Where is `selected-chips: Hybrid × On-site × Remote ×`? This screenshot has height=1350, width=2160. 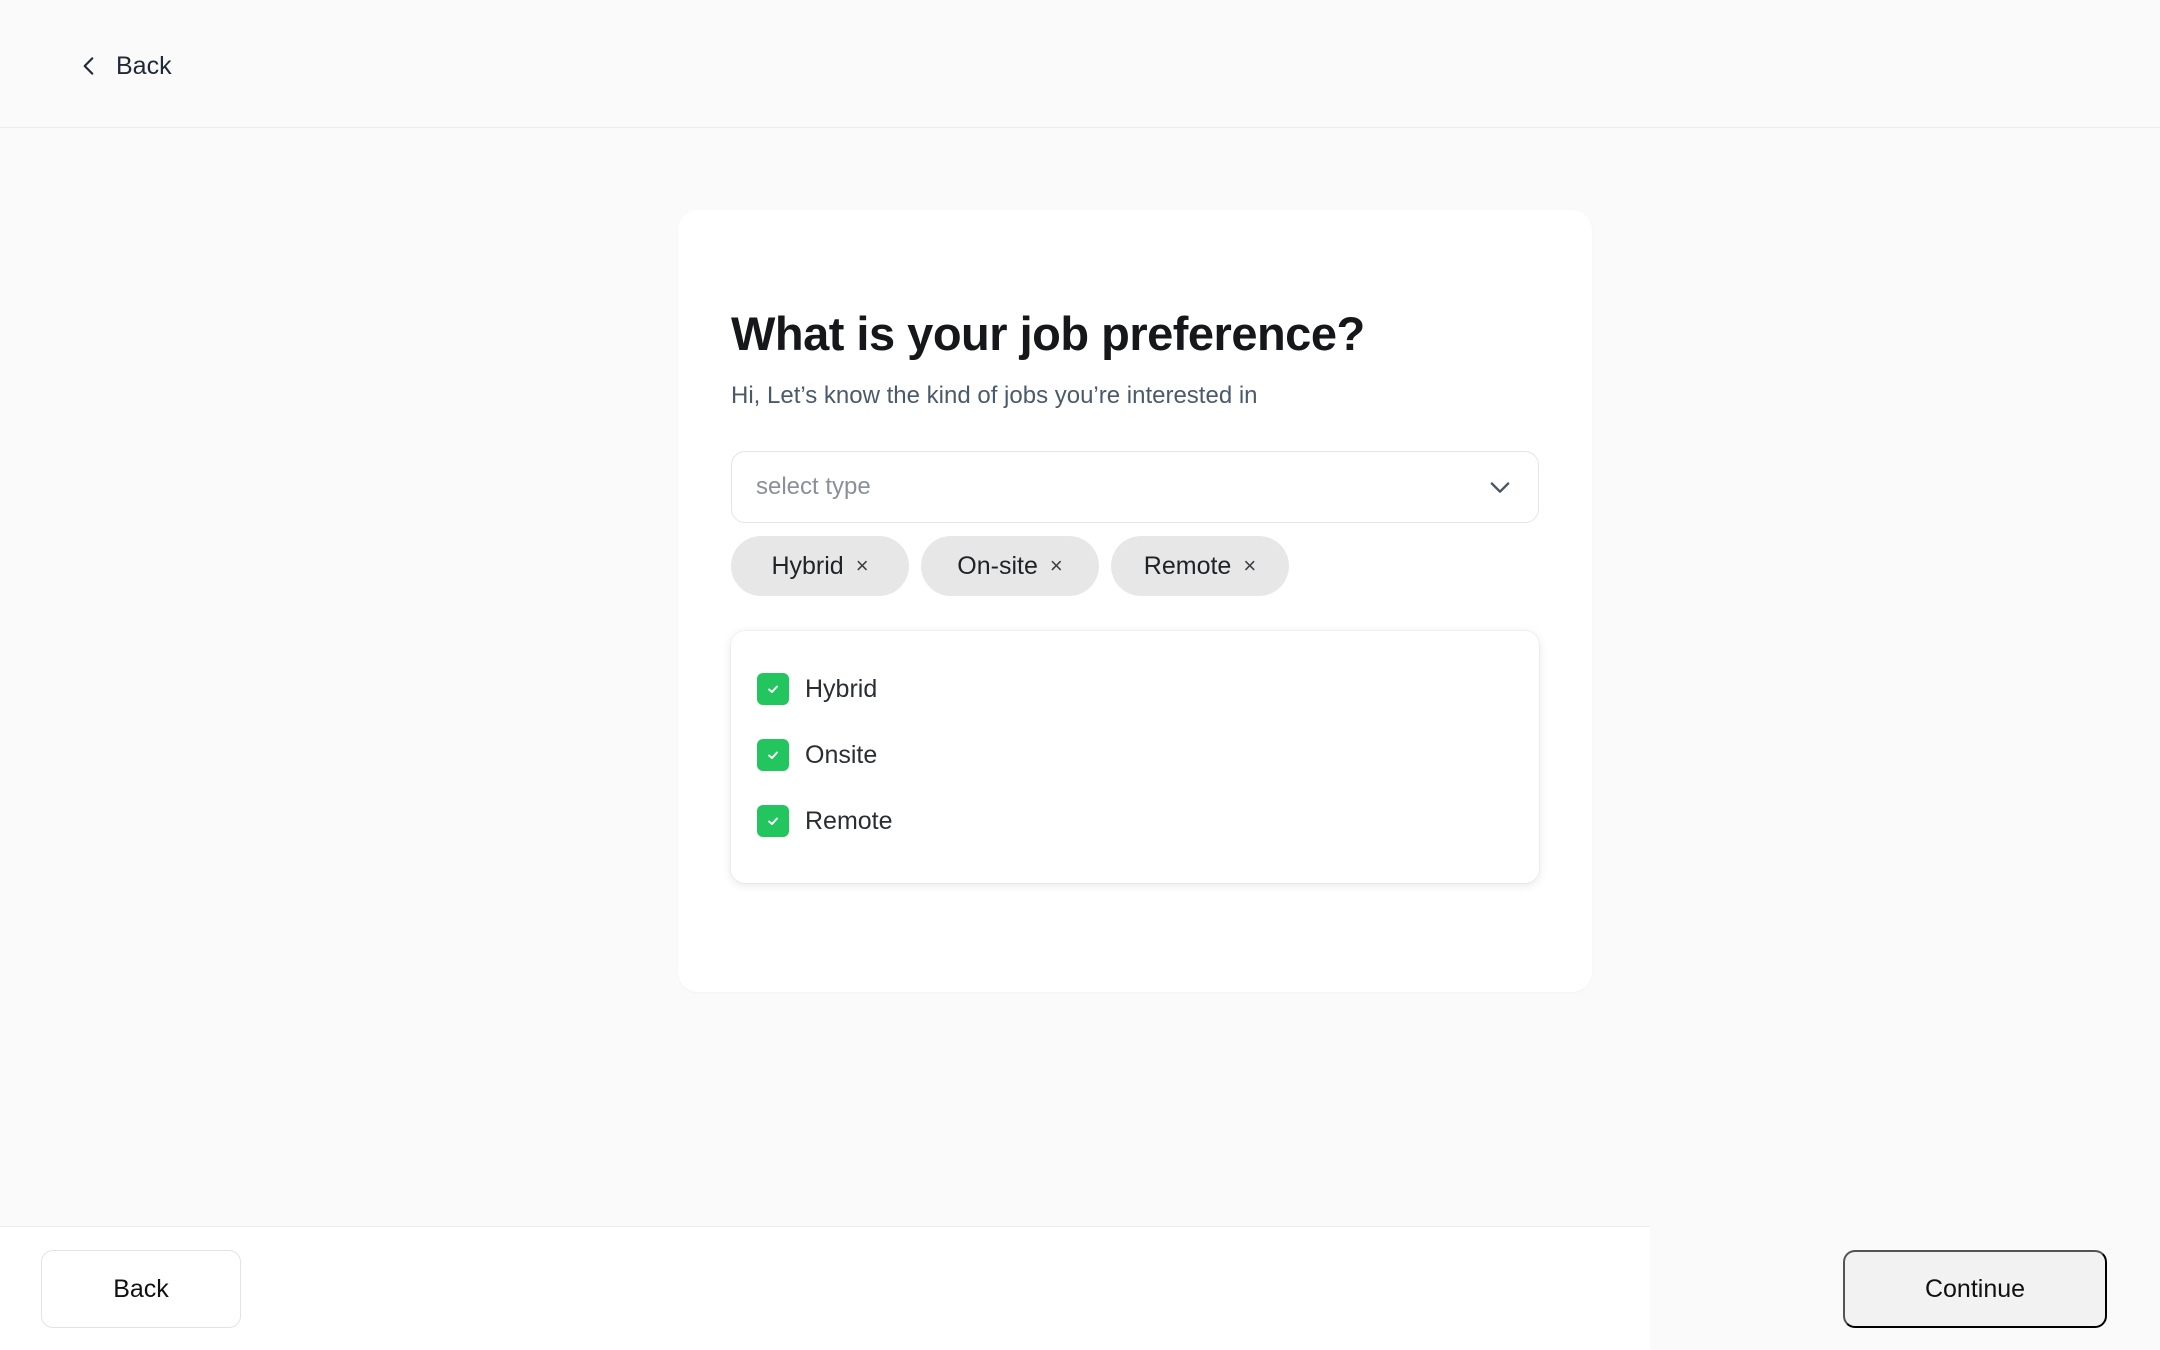
selected-chips: Hybrid × On-site × Remote × is located at coordinates (1010, 566).